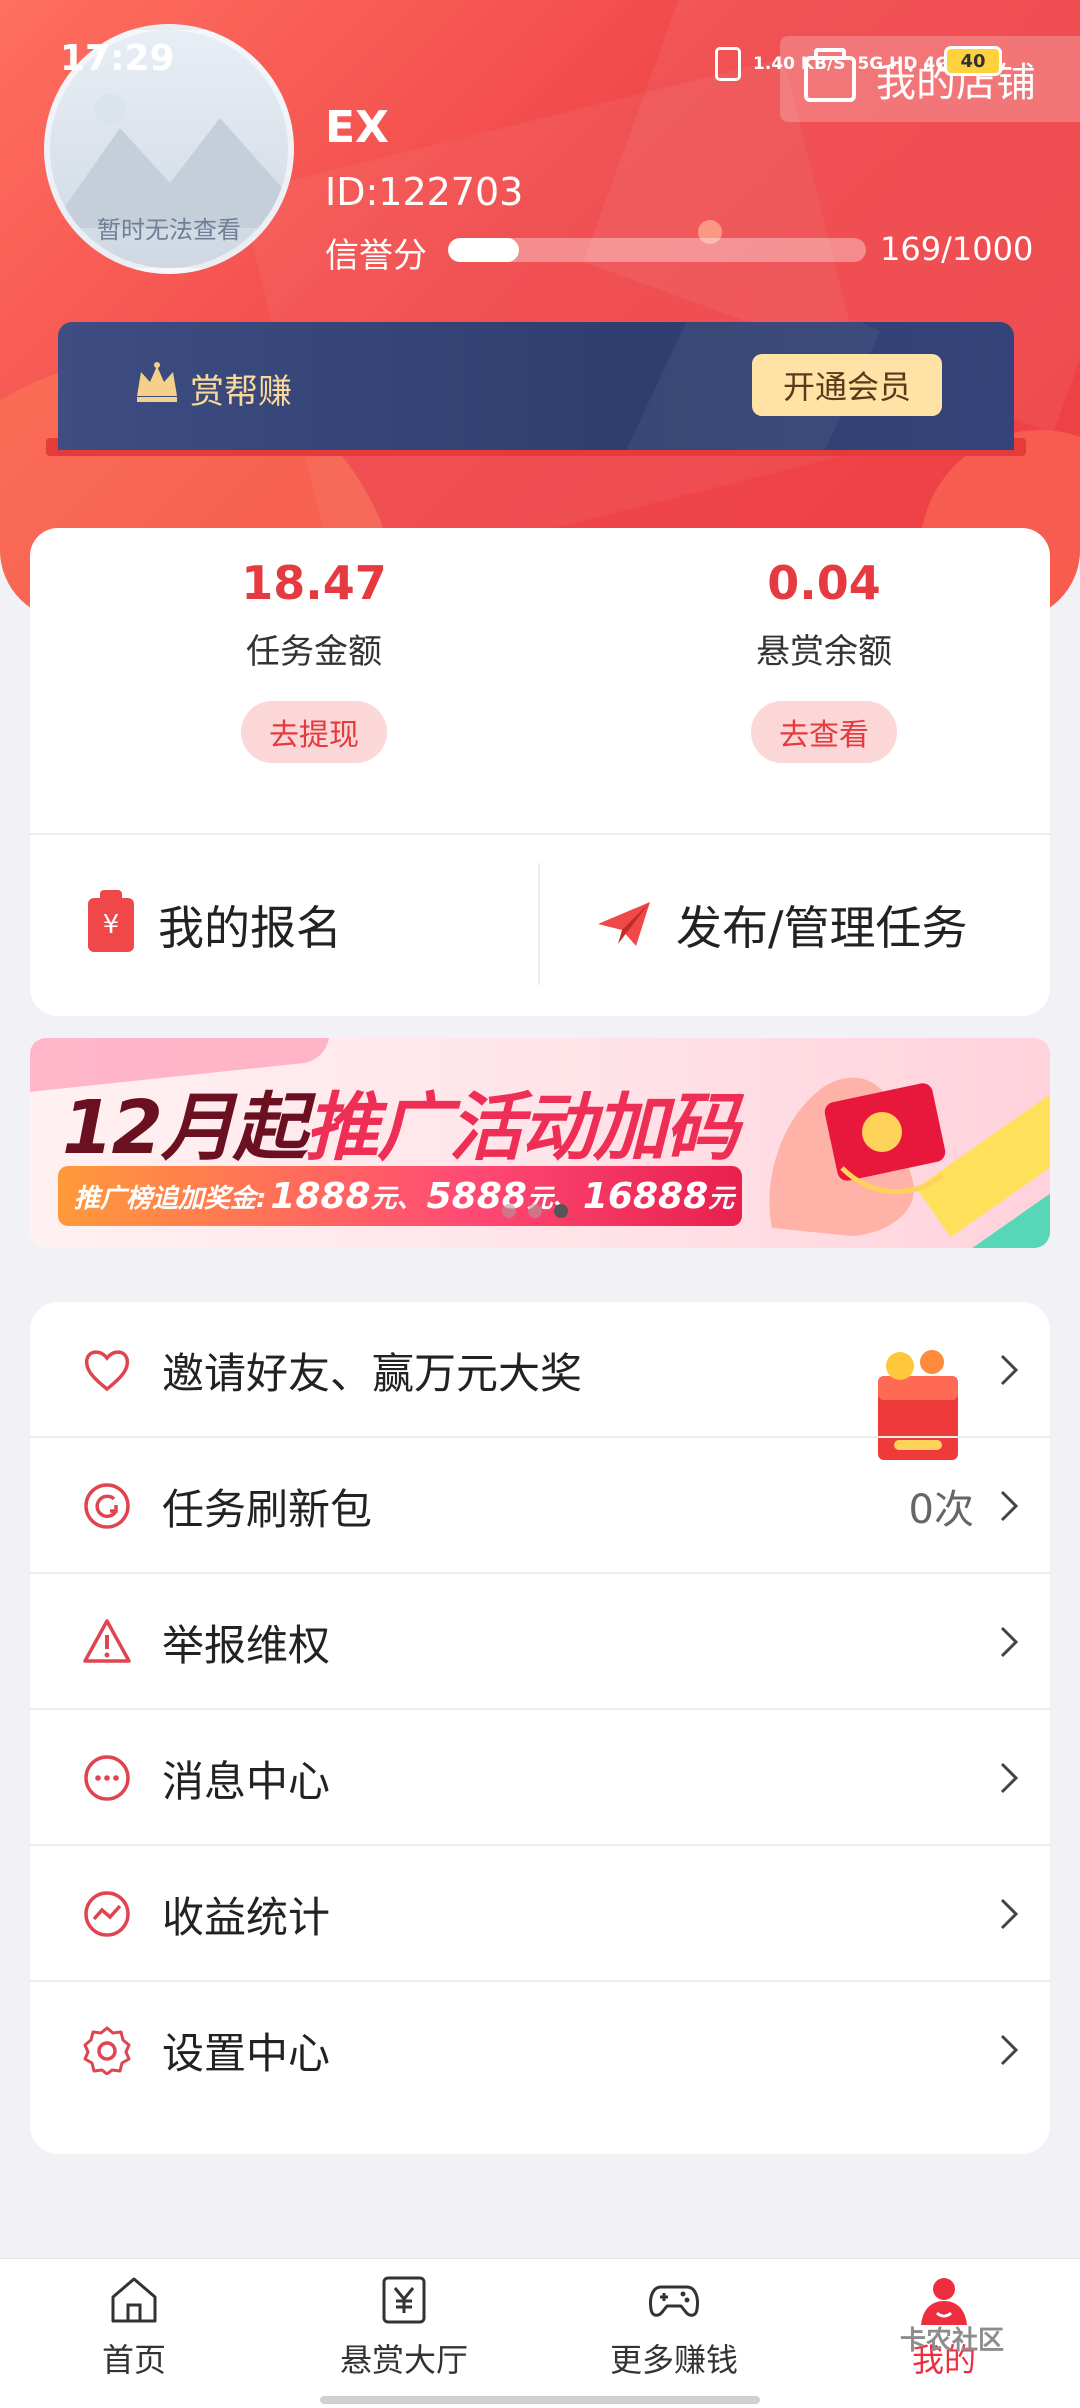 This screenshot has width=1080, height=2408. Describe the element at coordinates (847, 385) in the screenshot. I see `open-membership-button: 开通会员` at that location.